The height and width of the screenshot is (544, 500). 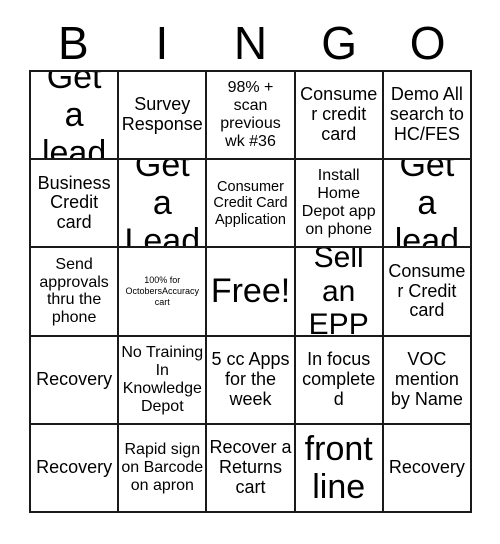 I want to click on bingo-cell-label: Demo All search to HC/FES, so click(x=426, y=114).